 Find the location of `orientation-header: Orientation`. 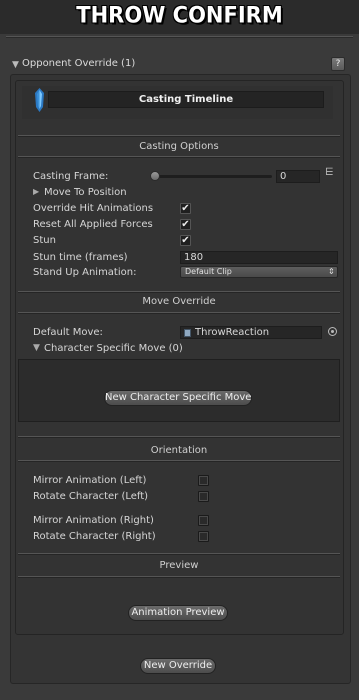

orientation-header: Orientation is located at coordinates (179, 450).